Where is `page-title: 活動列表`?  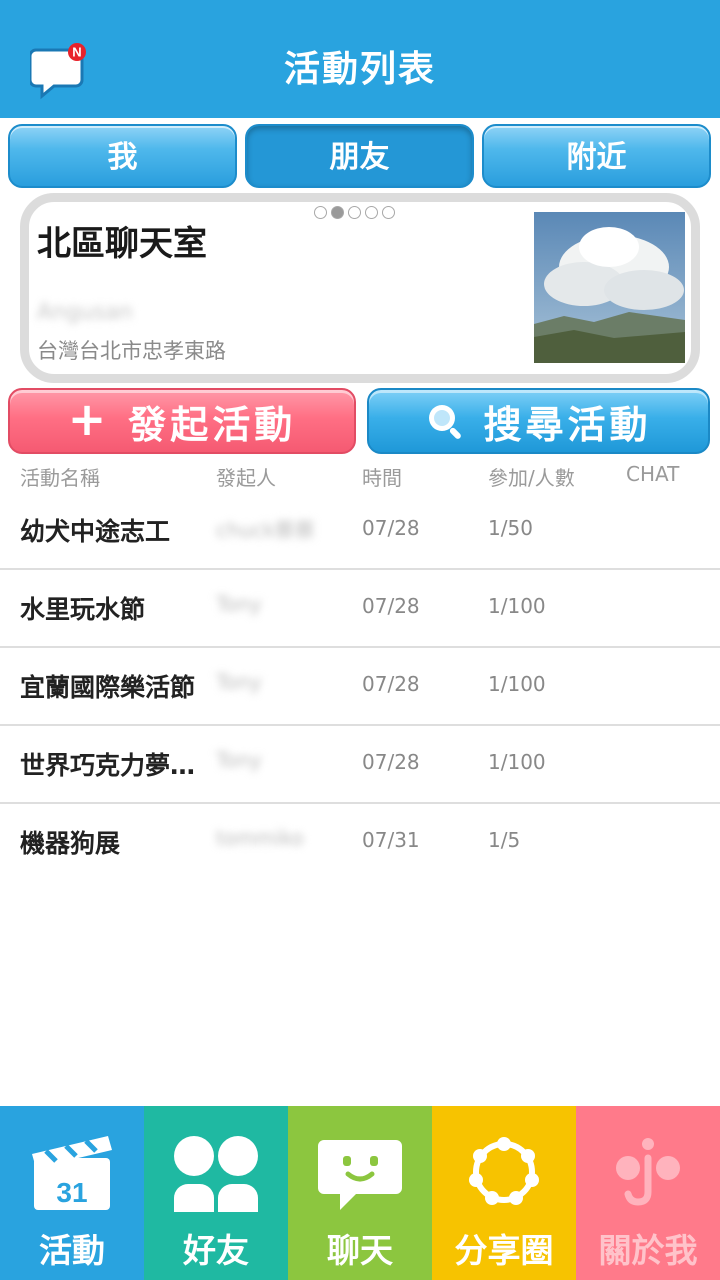 page-title: 活動列表 is located at coordinates (359, 69).